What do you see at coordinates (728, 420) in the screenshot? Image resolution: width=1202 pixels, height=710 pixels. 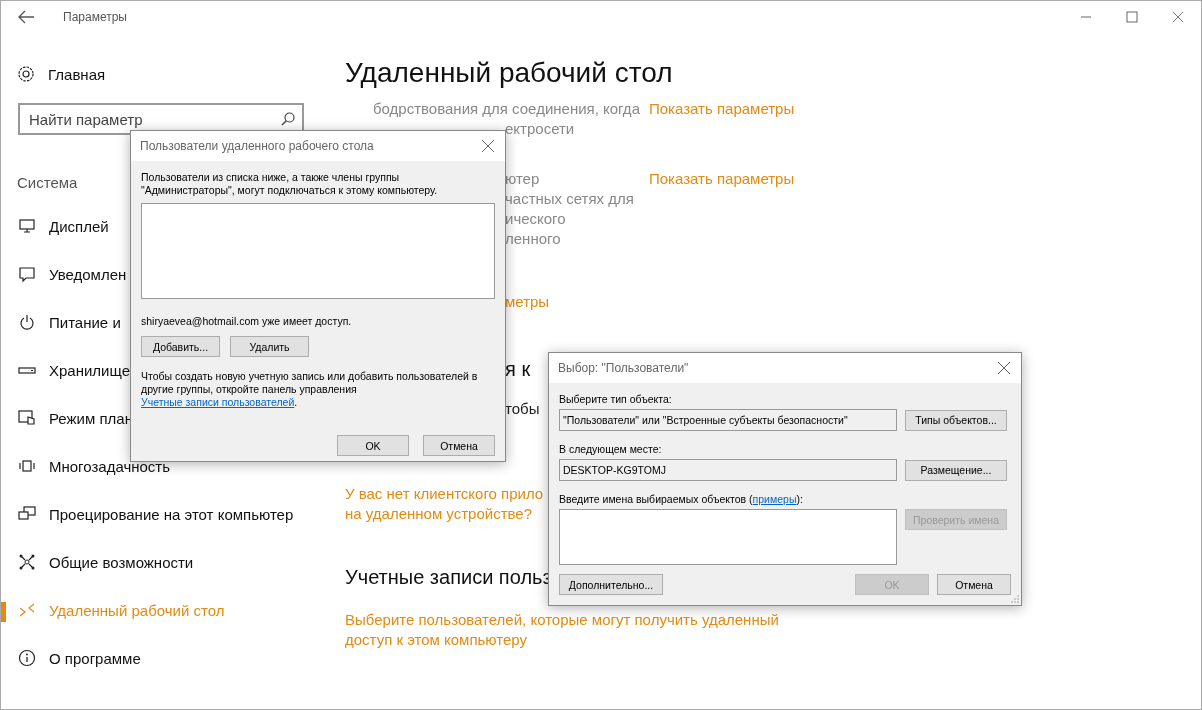 I see `object-type-field: "Пользователи" или "Встроенные субъекты безопасности"` at bounding box center [728, 420].